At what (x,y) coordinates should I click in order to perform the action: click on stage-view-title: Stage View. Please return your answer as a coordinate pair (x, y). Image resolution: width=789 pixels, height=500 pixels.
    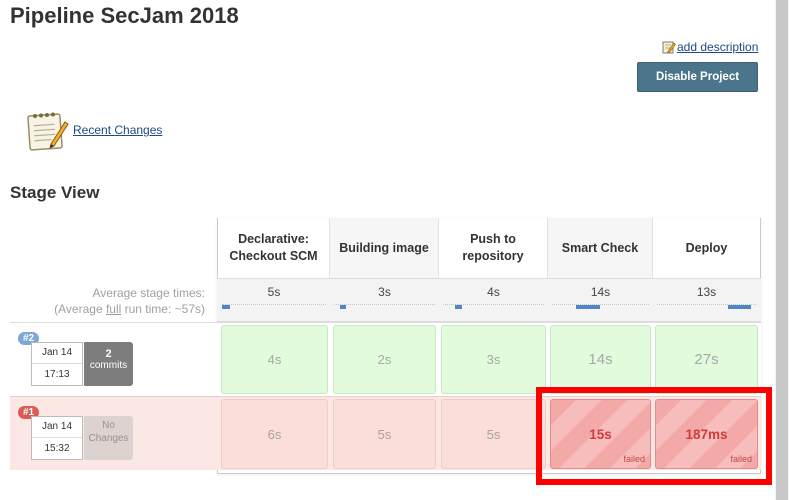
    Looking at the image, I should click on (55, 192).